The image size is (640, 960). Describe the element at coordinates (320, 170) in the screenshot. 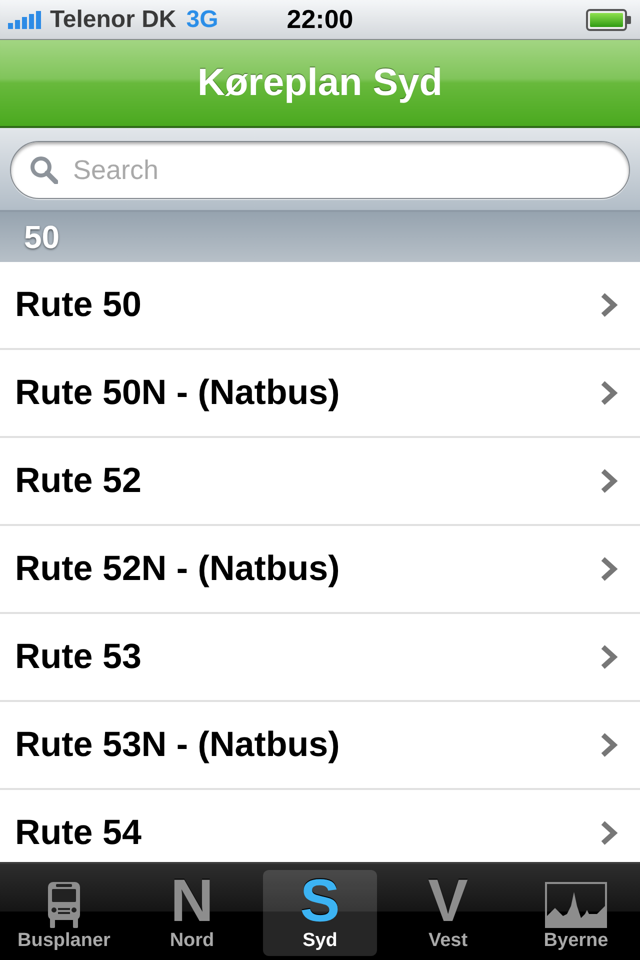

I see `search-field: Search` at that location.